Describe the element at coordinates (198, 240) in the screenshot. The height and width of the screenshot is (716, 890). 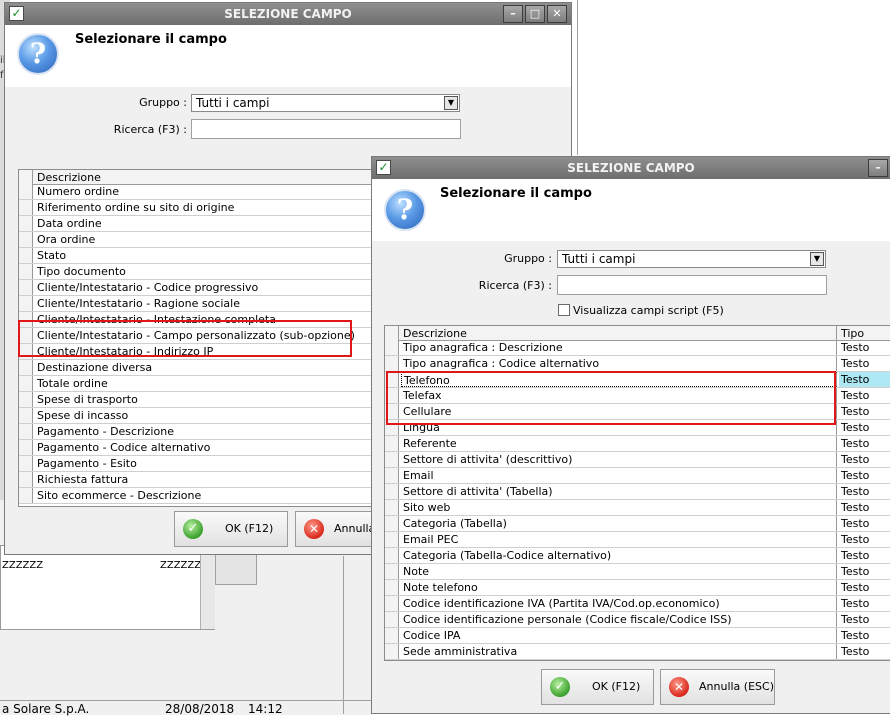
I see `table-row: Ora ordine` at that location.